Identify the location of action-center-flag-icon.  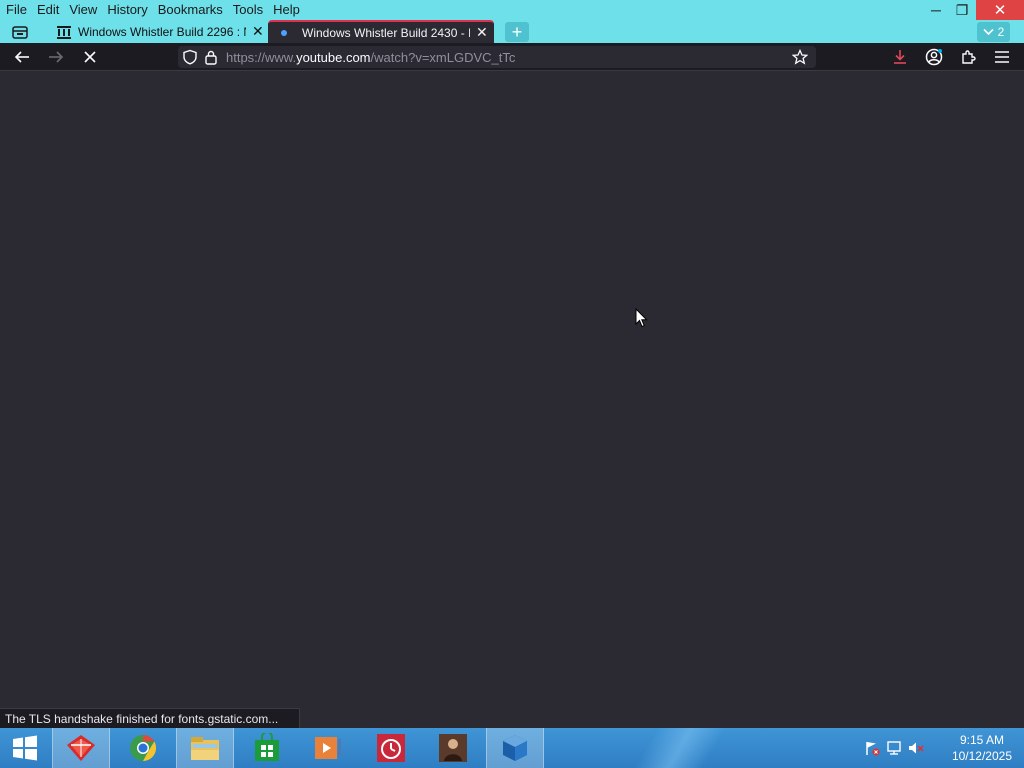
(872, 748).